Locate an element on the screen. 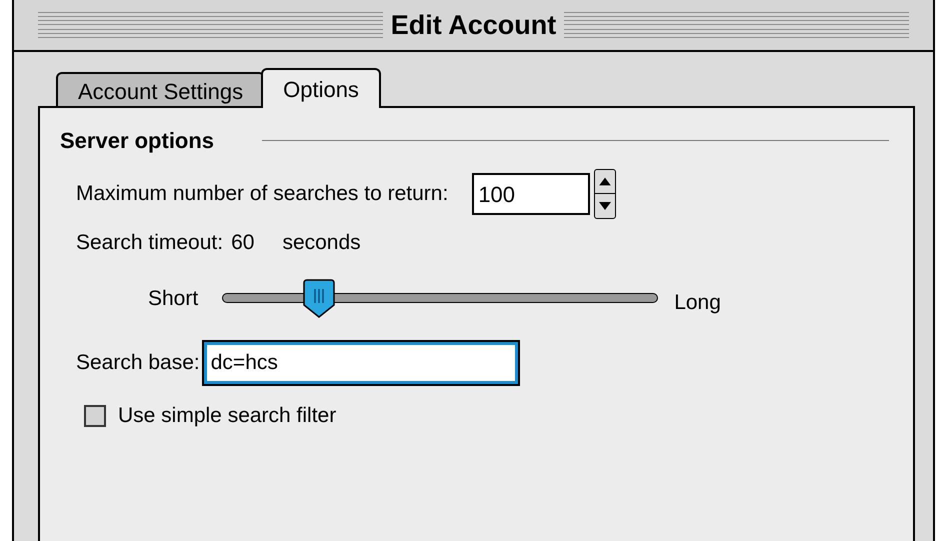 The width and height of the screenshot is (946, 541). number-field: 100 is located at coordinates (531, 194).